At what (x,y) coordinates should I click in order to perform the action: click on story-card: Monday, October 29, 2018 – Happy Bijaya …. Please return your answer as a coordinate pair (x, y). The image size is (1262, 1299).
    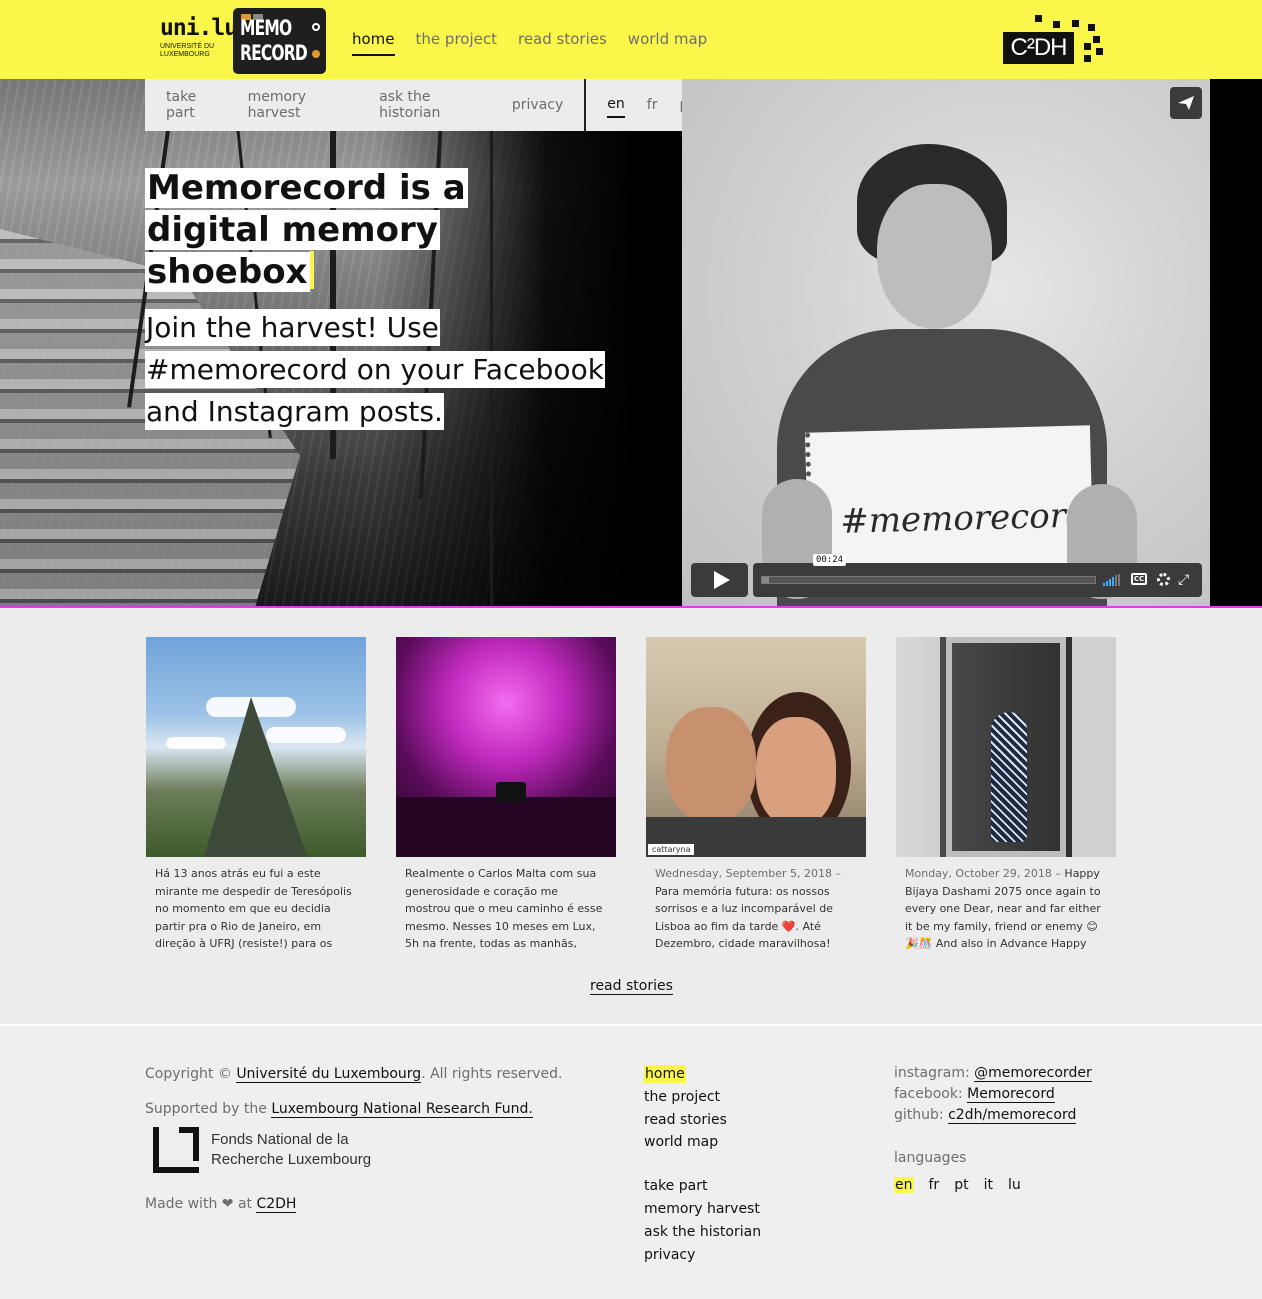
    Looking at the image, I should click on (1006, 794).